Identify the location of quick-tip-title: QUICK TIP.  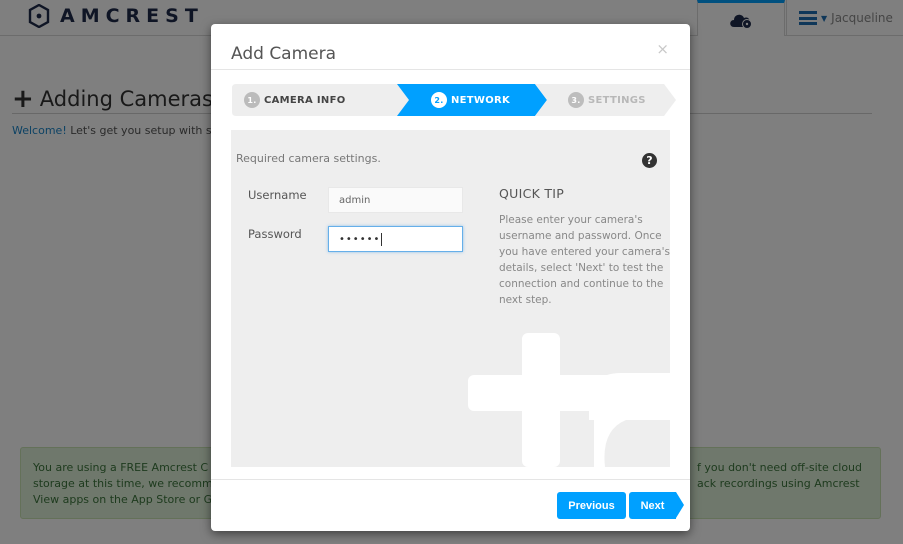
(532, 193).